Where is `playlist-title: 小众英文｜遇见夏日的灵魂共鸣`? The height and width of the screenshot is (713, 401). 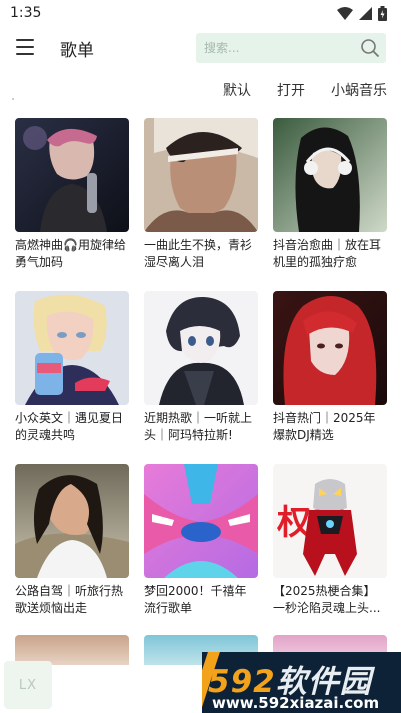 playlist-title: 小众英文｜遇见夏日的灵魂共鸣 is located at coordinates (69, 426).